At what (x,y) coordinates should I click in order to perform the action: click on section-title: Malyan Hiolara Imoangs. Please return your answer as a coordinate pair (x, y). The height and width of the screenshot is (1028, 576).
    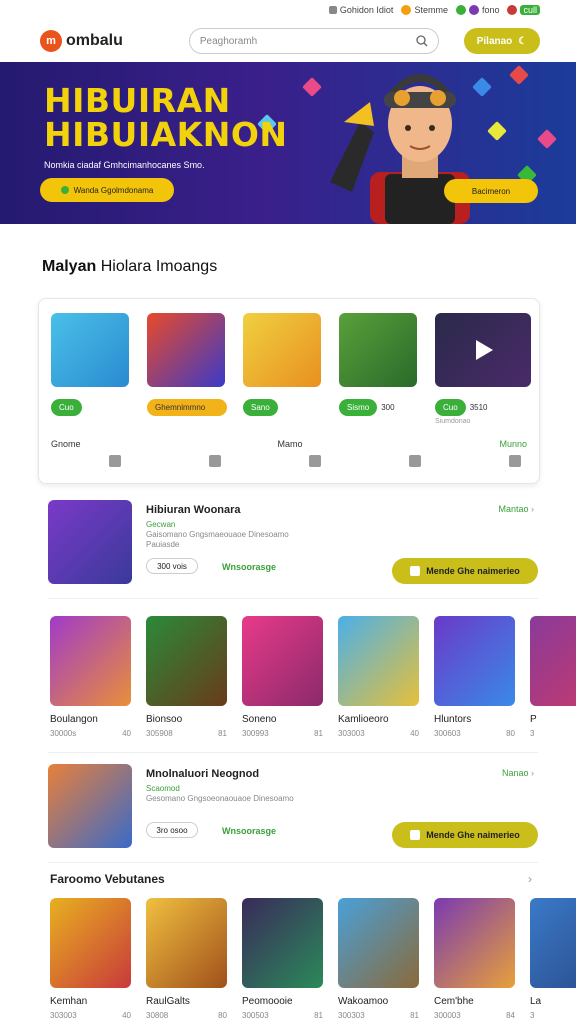
    Looking at the image, I should click on (129, 267).